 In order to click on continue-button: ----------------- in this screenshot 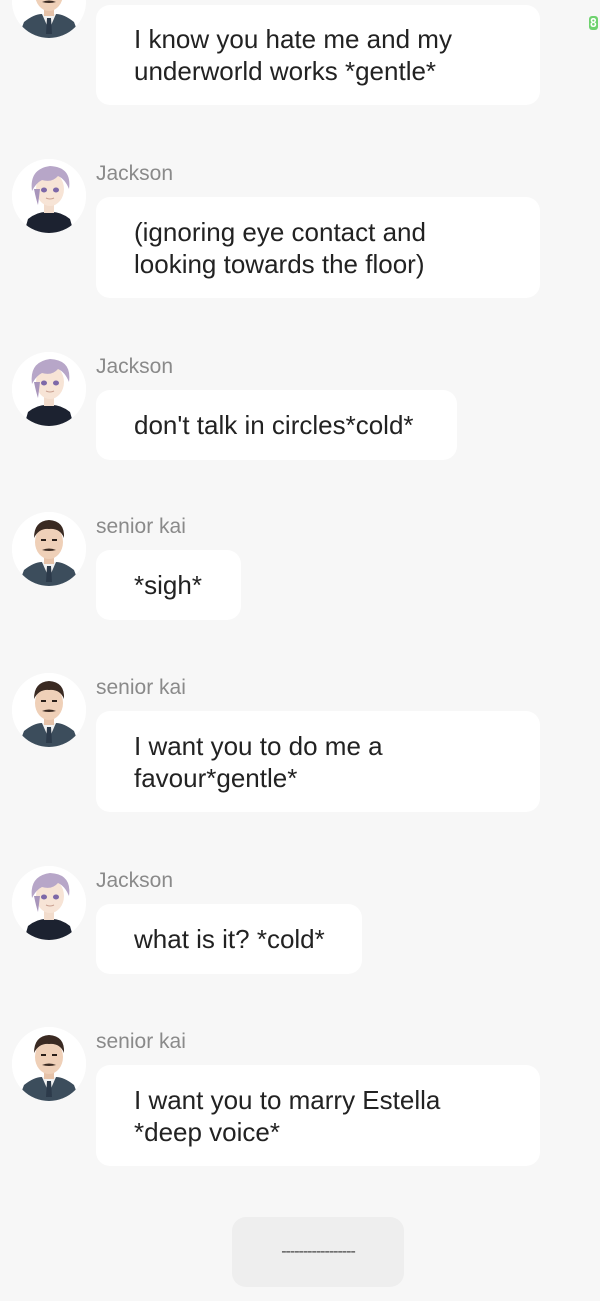, I will do `click(318, 1252)`.